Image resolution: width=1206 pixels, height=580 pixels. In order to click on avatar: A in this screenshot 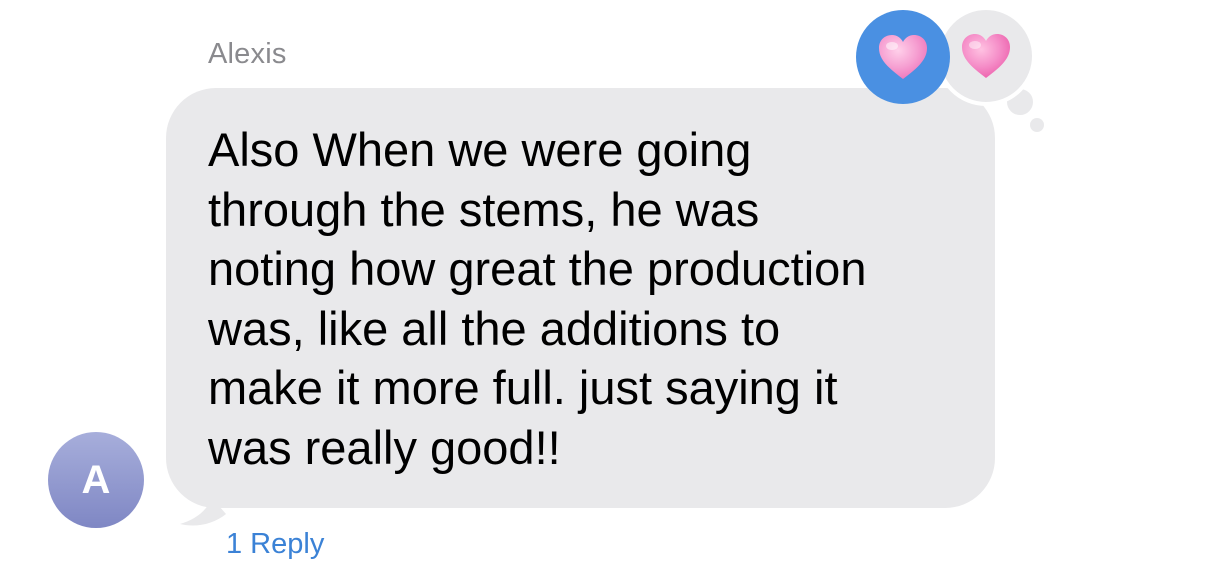, I will do `click(96, 480)`.